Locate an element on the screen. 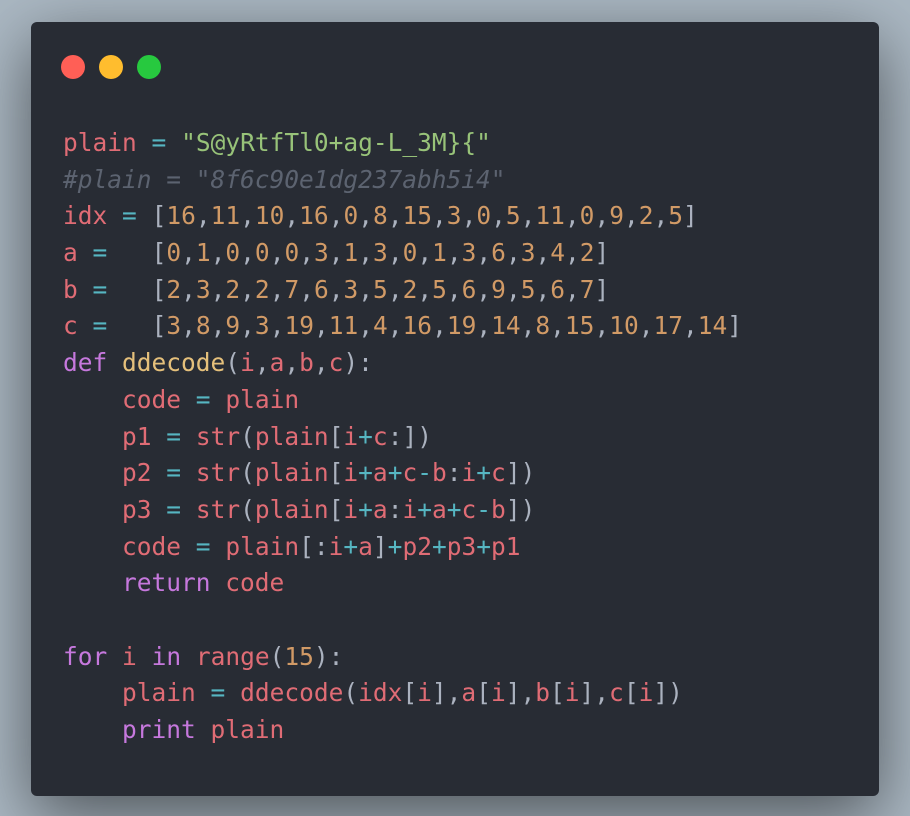 The width and height of the screenshot is (910, 816). code-token-var: p2 is located at coordinates (137, 473).